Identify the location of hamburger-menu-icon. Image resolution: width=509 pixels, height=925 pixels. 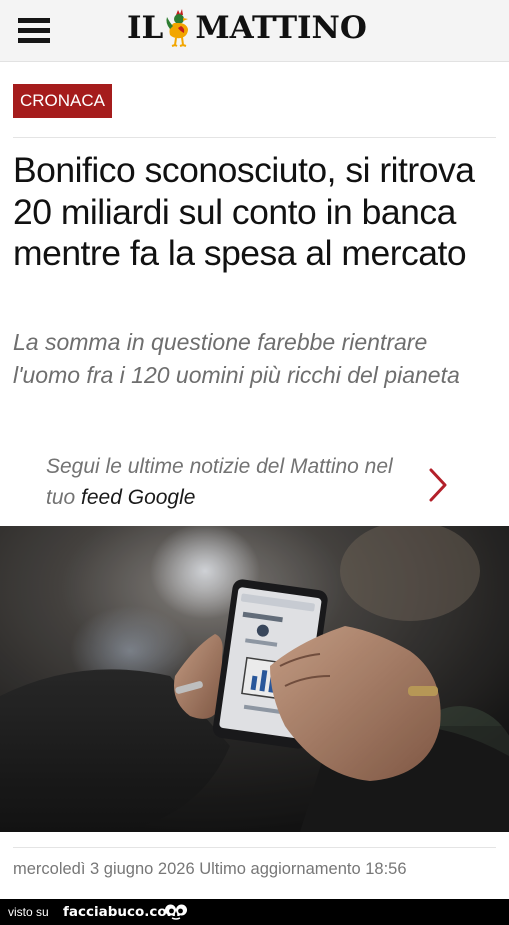
(34, 31).